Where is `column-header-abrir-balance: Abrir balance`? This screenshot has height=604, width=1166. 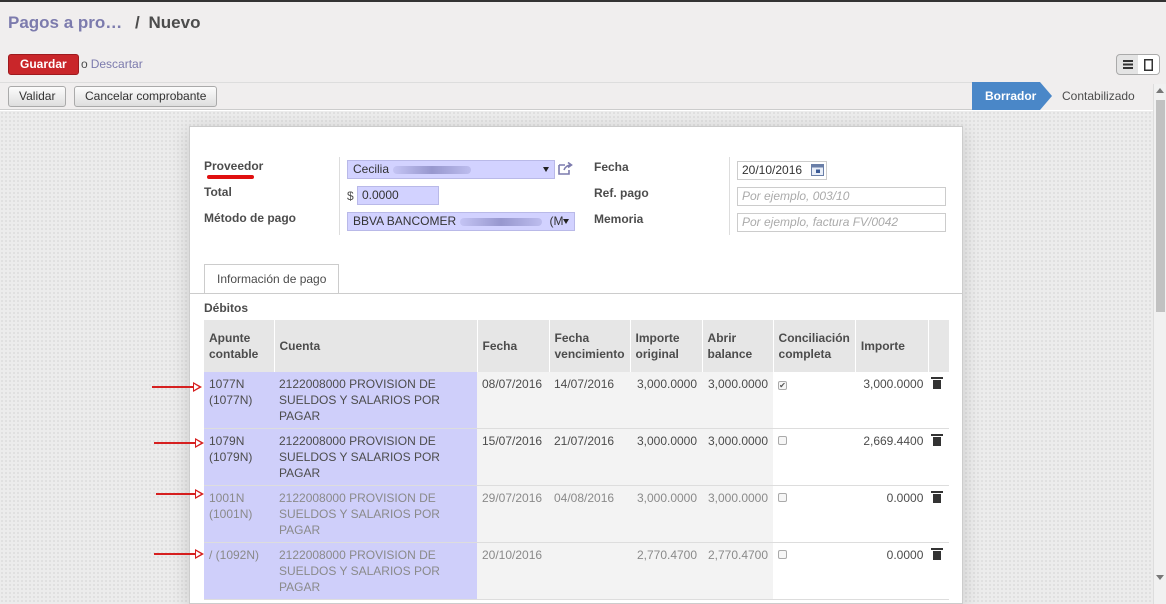
column-header-abrir-balance: Abrir balance is located at coordinates (738, 346).